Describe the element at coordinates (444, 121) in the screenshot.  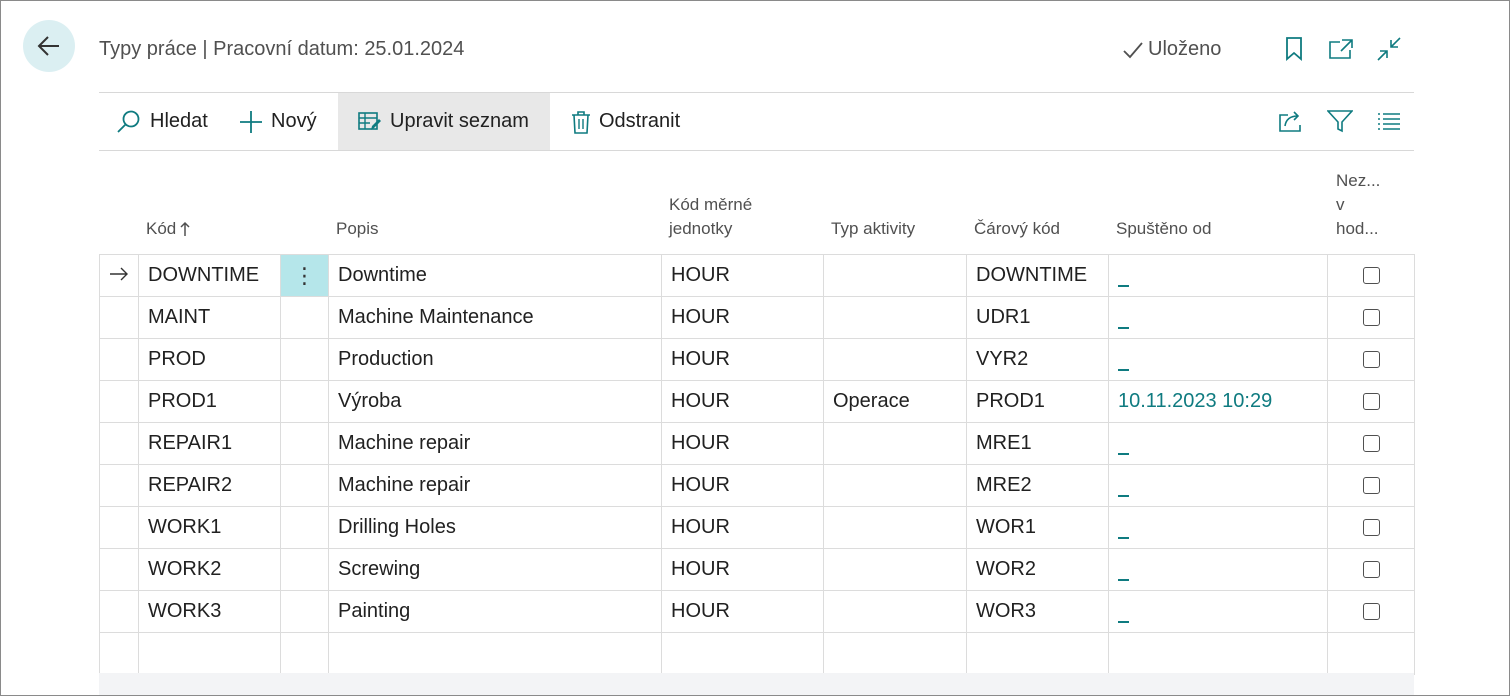
I see `edit-list-button: Upravit seznam` at that location.